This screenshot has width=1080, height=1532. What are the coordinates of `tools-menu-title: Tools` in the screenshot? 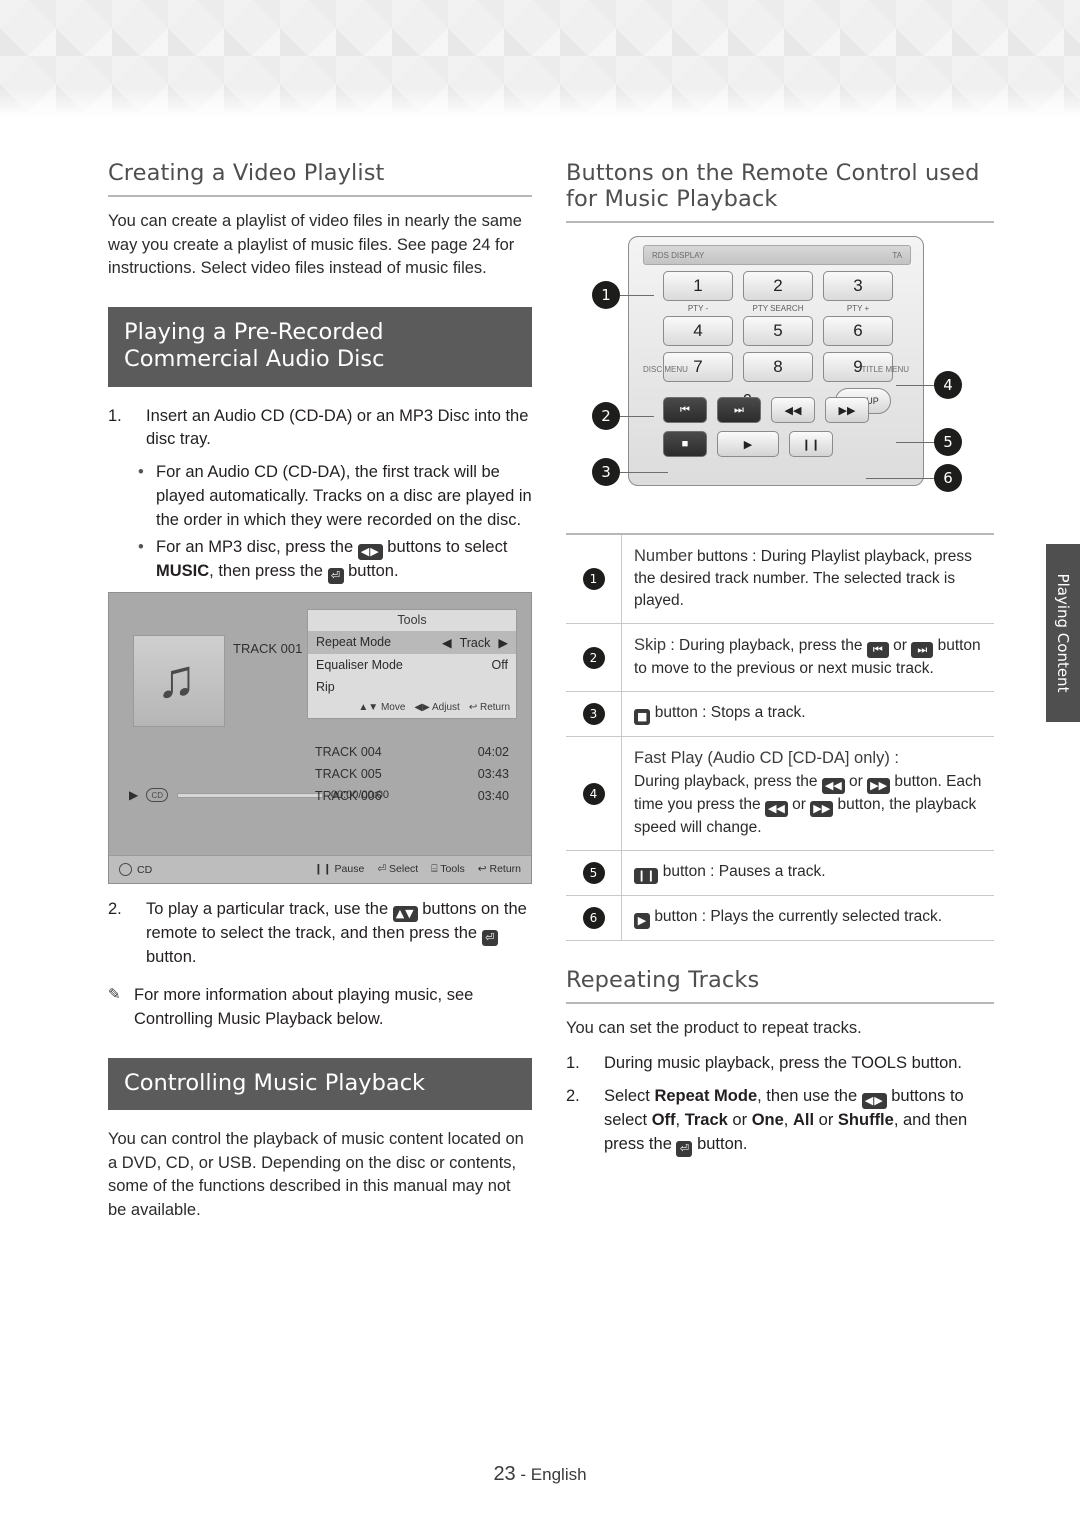 It's located at (412, 620).